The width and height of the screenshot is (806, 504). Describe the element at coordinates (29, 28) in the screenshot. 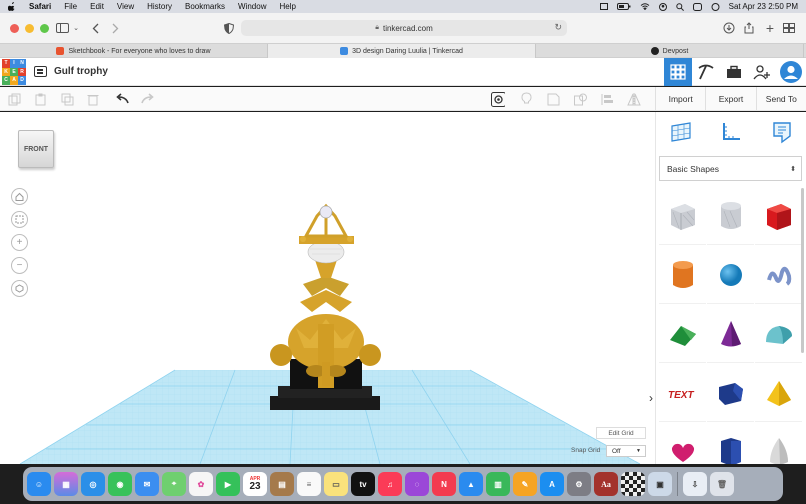

I see `minimize-window-button` at that location.